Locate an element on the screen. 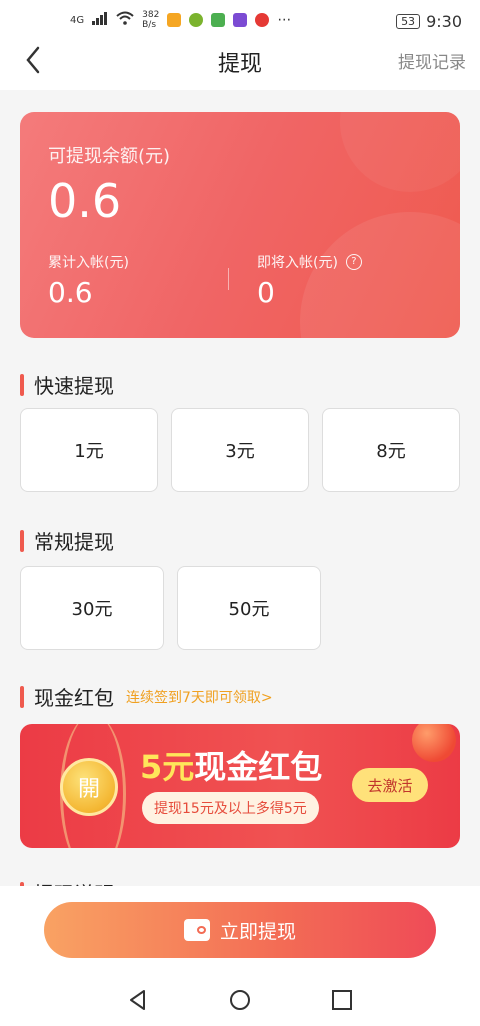 This screenshot has height=1026, width=480. wechat-icon is located at coordinates (196, 20).